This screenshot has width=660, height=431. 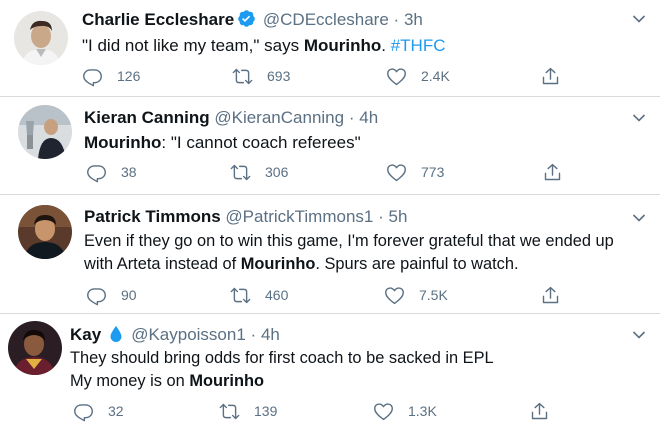 I want to click on user-handle: @KieranCanning, so click(x=279, y=117).